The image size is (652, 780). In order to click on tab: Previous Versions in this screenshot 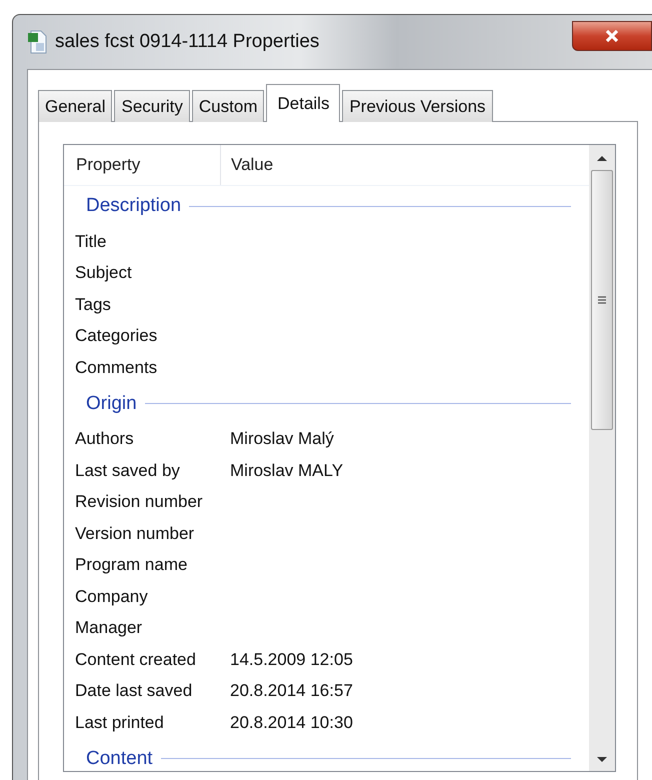, I will do `click(417, 106)`.